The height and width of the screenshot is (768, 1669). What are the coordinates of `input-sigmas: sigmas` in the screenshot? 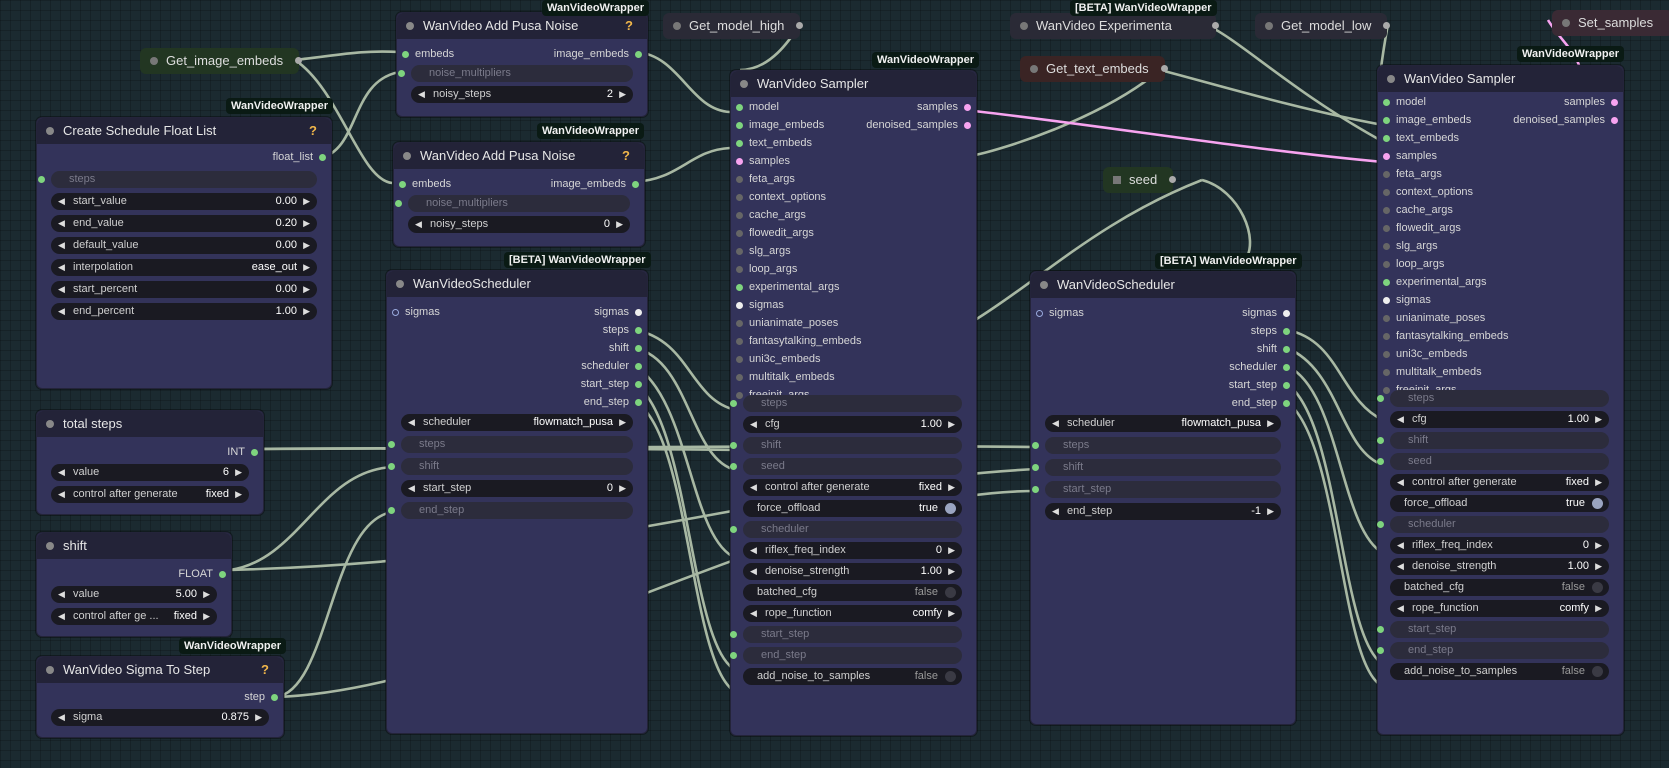 It's located at (1060, 313).